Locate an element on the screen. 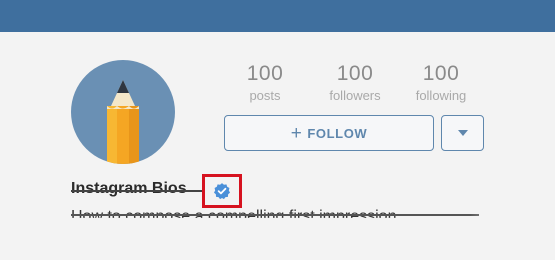 This screenshot has width=555, height=260. stat-following: 100 following is located at coordinates (441, 83).